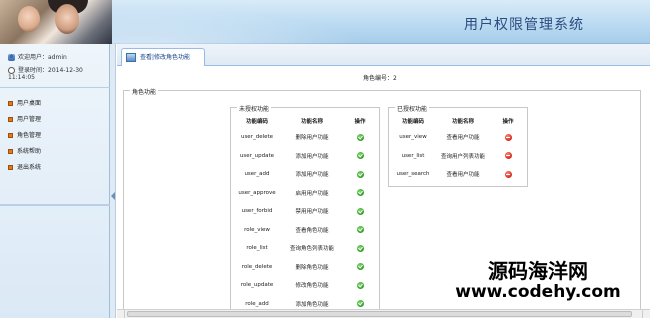  I want to click on cell-name: 查询角色列表功能, so click(311, 249).